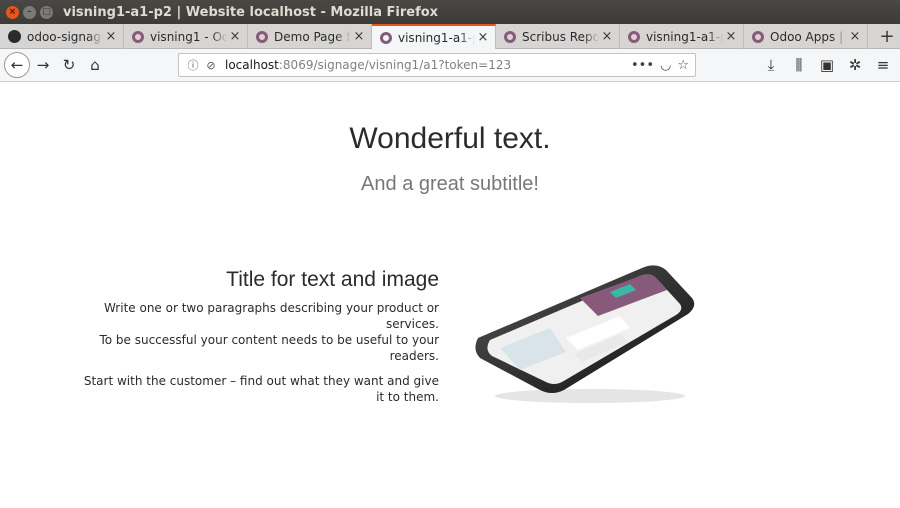 The image size is (900, 508). What do you see at coordinates (771, 65) in the screenshot?
I see `downloads-icon: ⤓` at bounding box center [771, 65].